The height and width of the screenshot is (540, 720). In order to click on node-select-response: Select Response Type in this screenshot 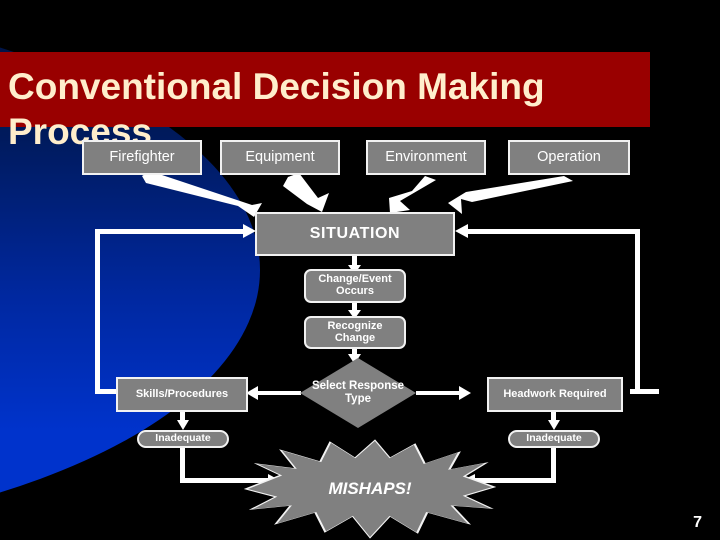, I will do `click(358, 393)`.